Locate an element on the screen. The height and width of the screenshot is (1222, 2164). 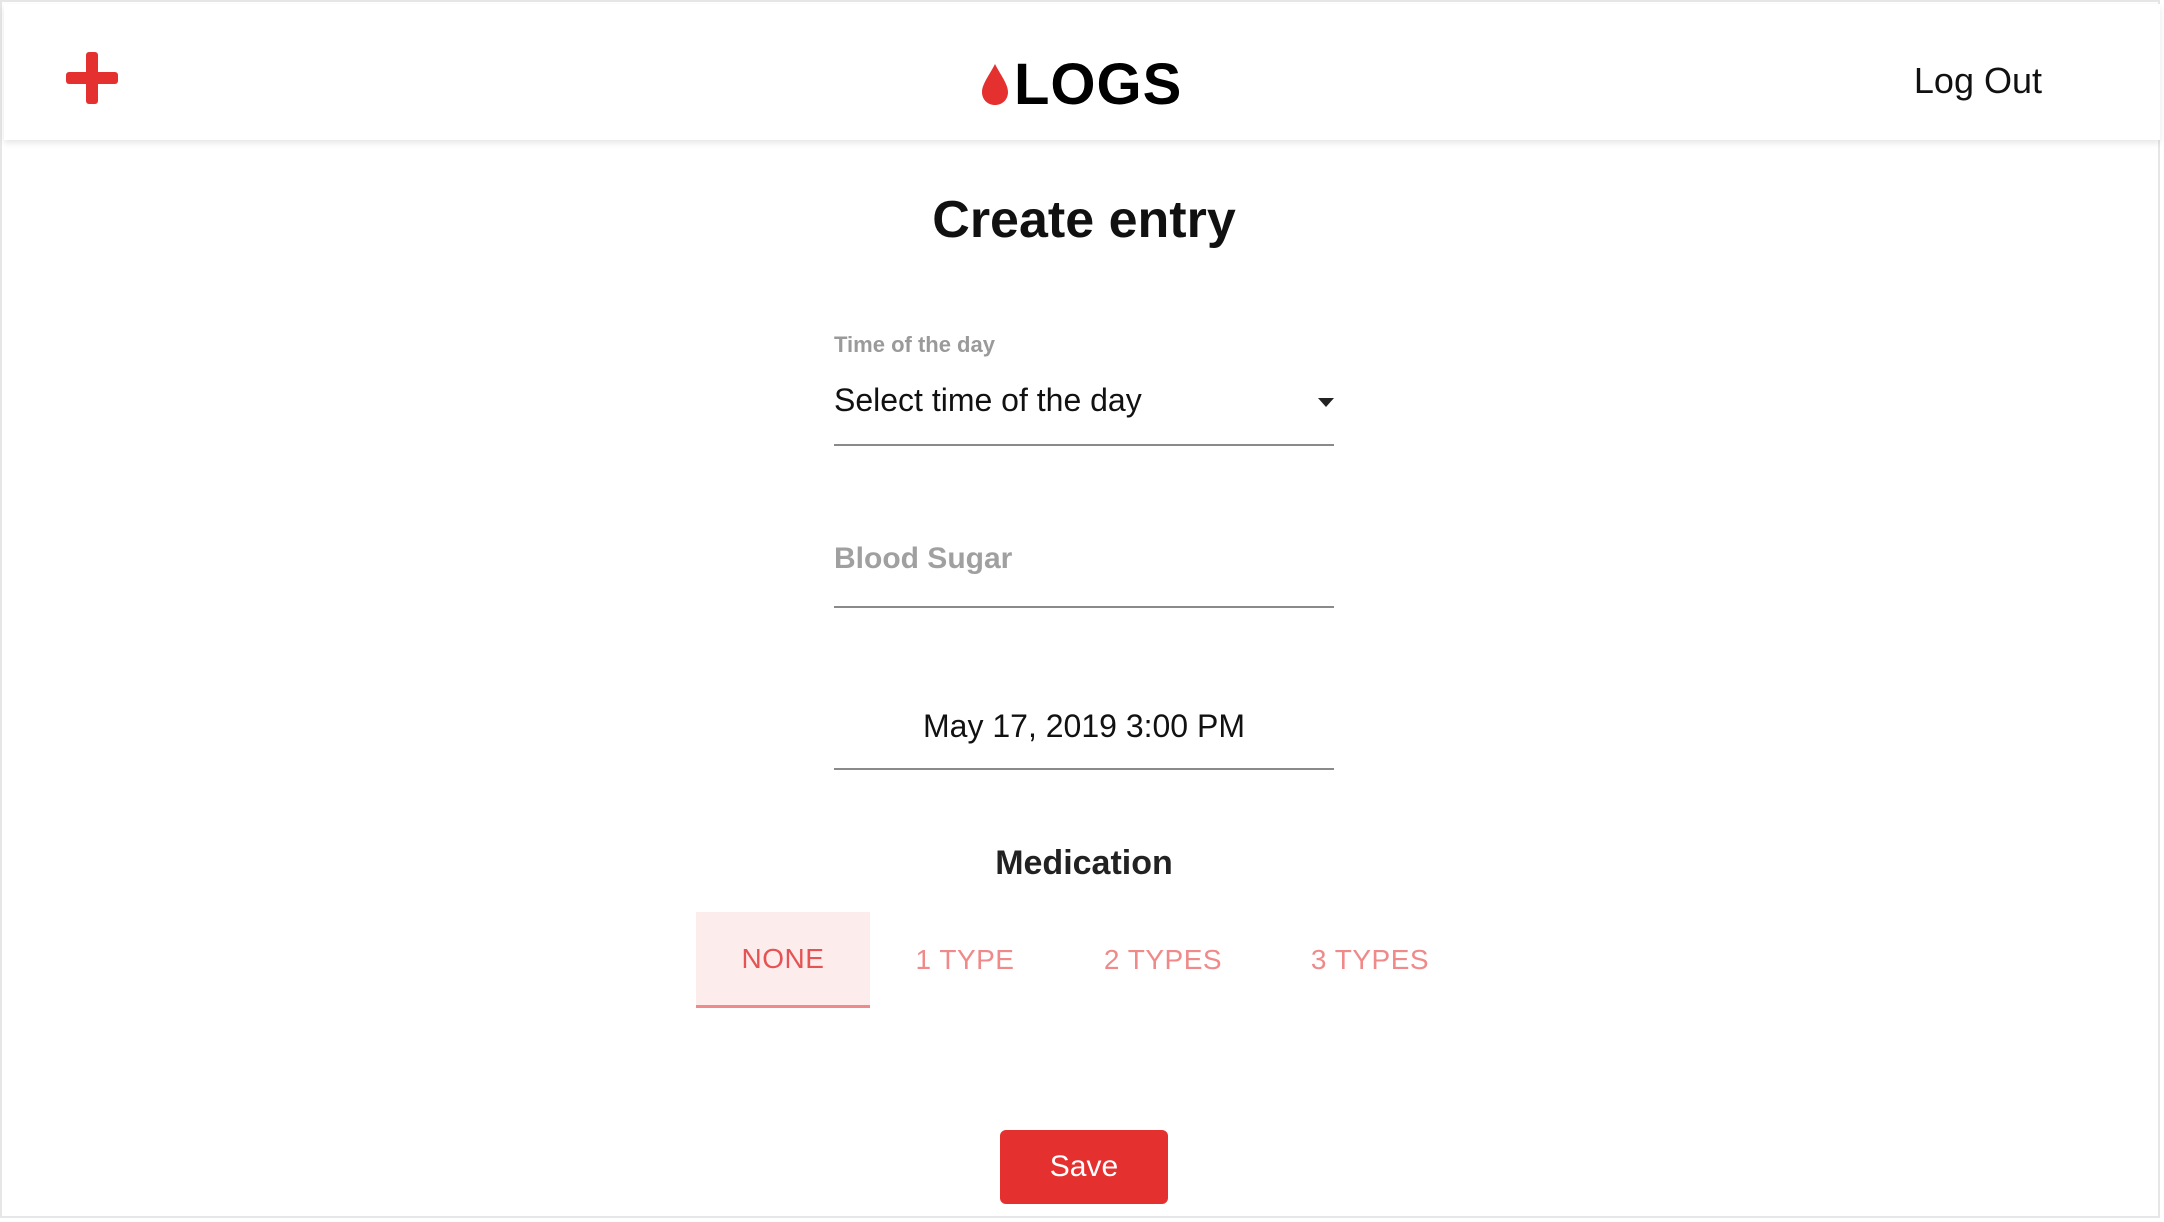
date-time-value: May 17, 2019 3:00 PM is located at coordinates (1084, 726).